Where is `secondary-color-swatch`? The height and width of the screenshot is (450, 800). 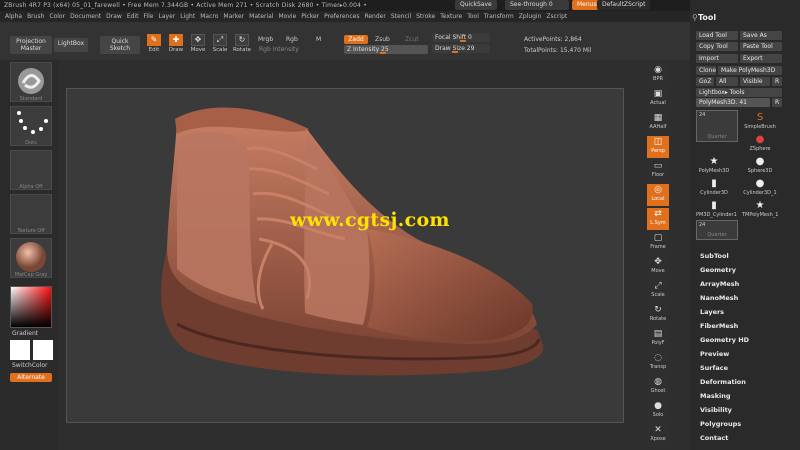
secondary-color-swatch is located at coordinates (43, 350).